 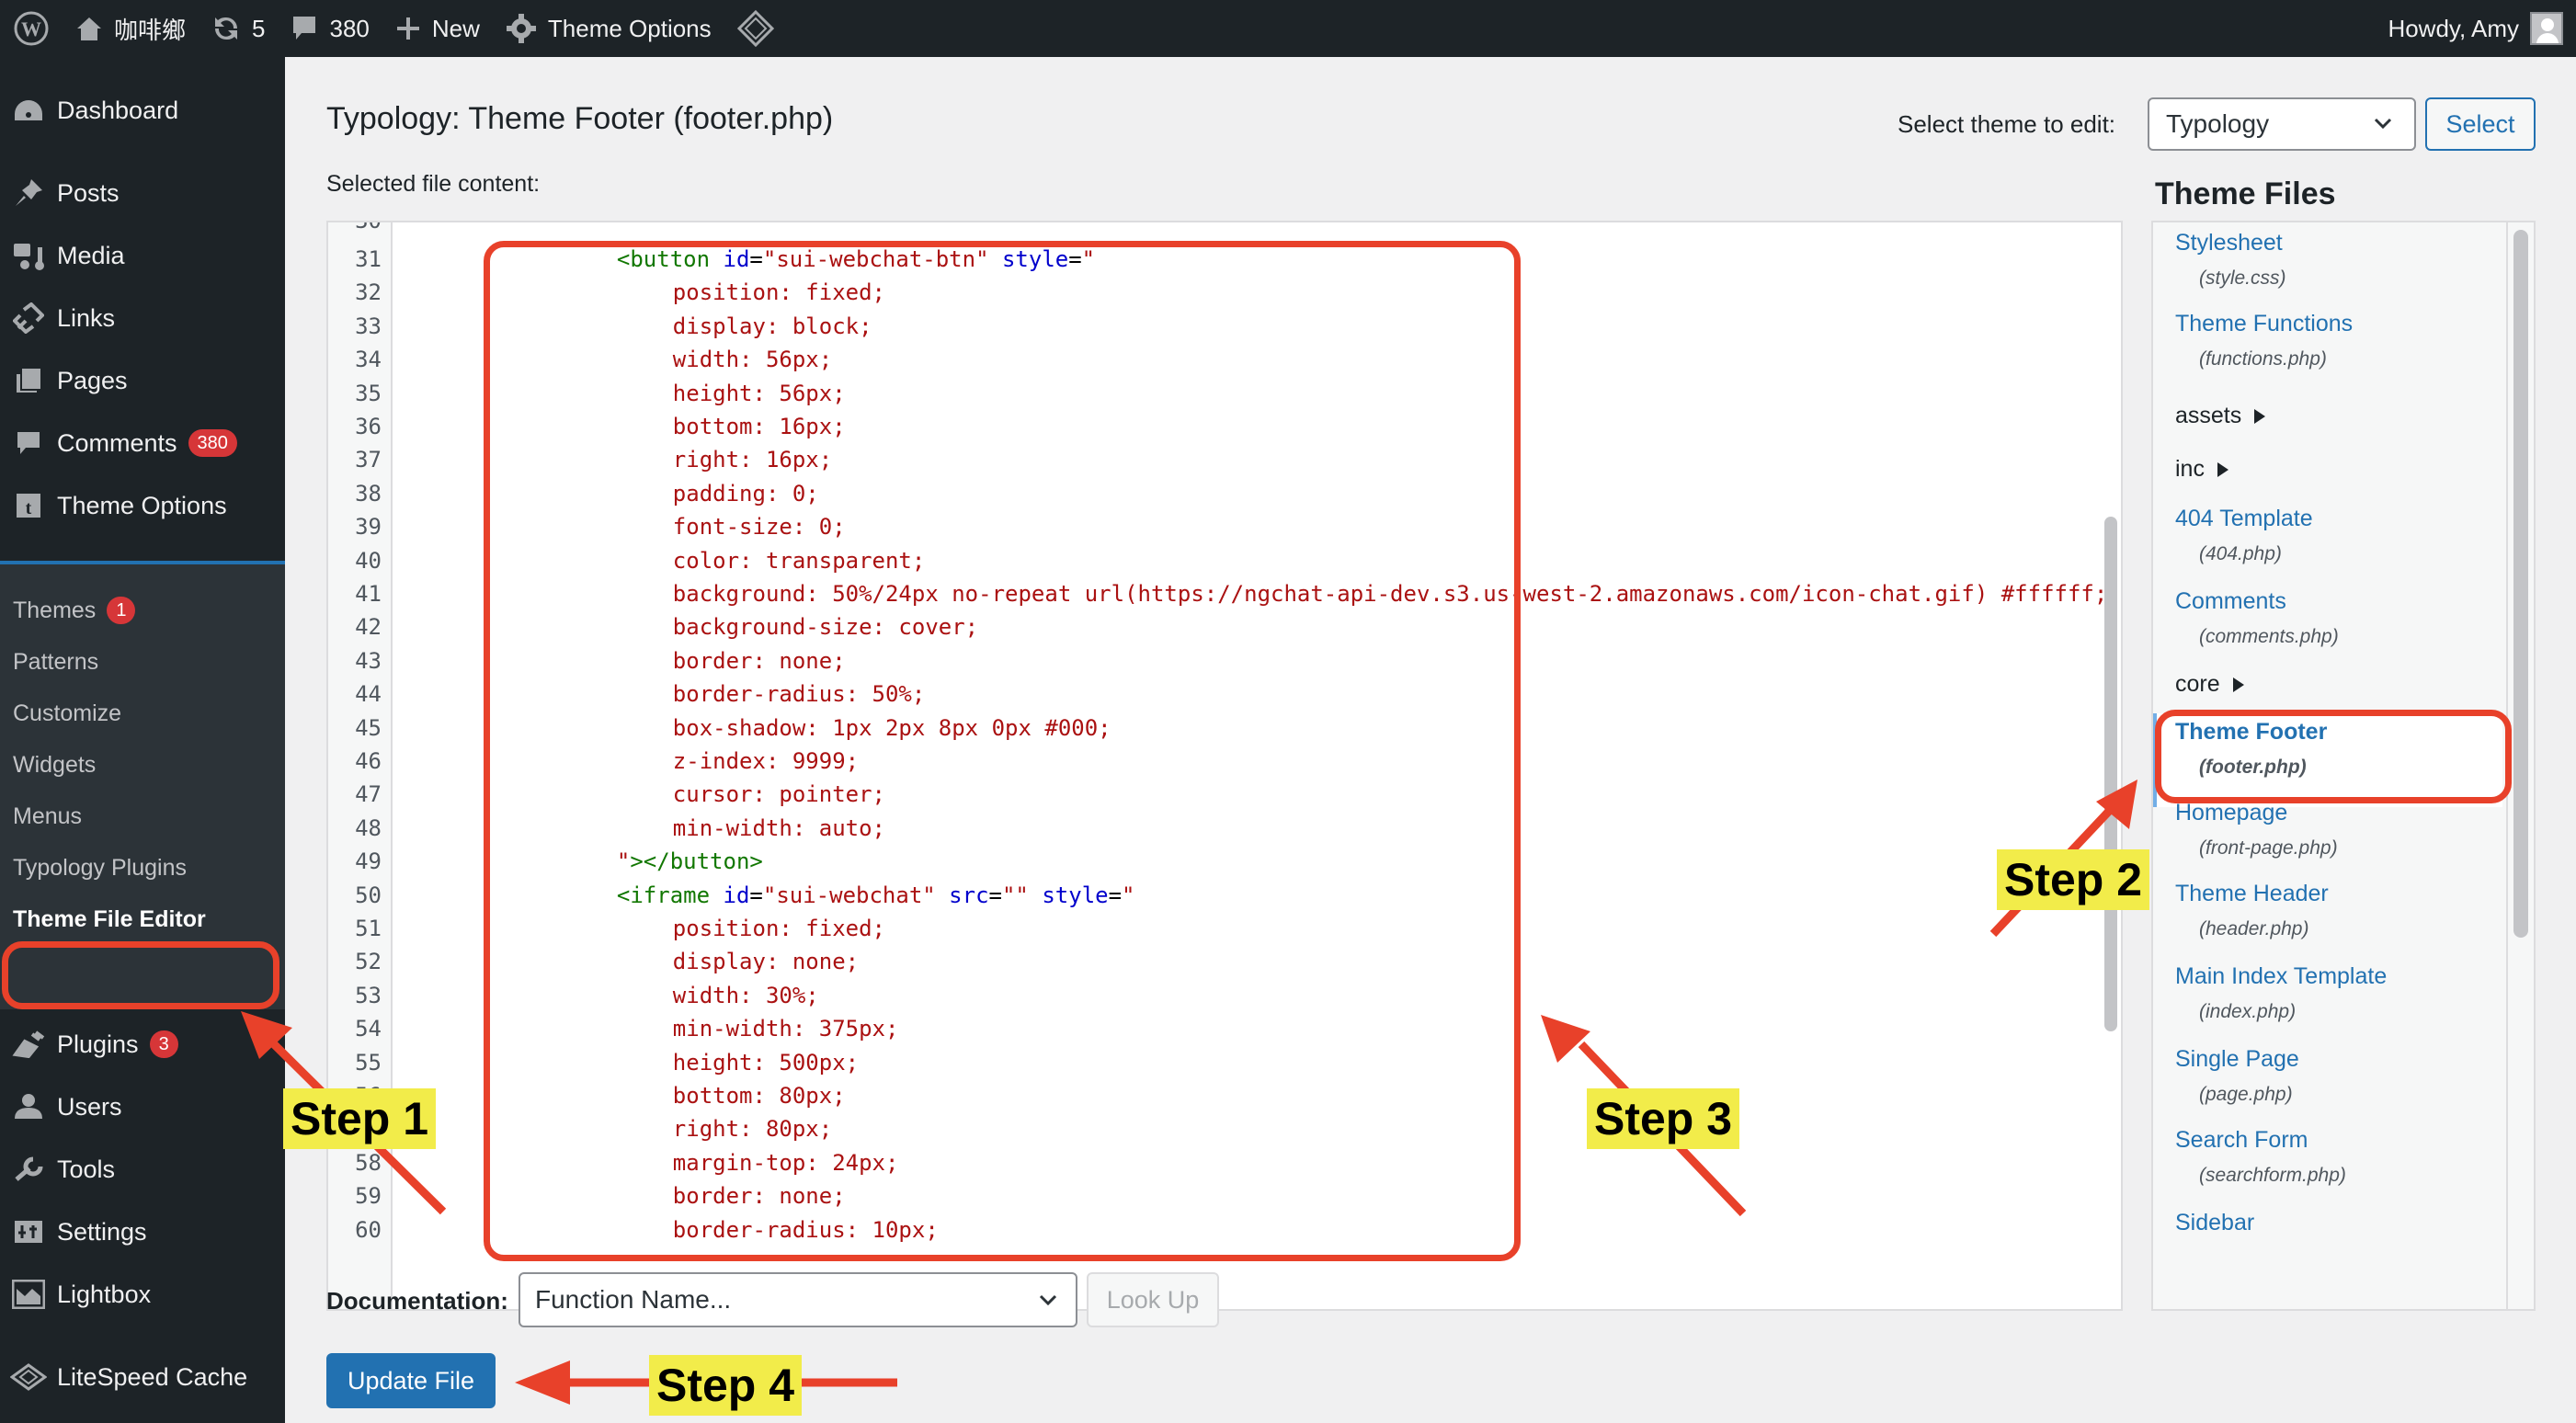 I want to click on submenu-theme-file-editor: Theme File Editor, so click(x=109, y=919).